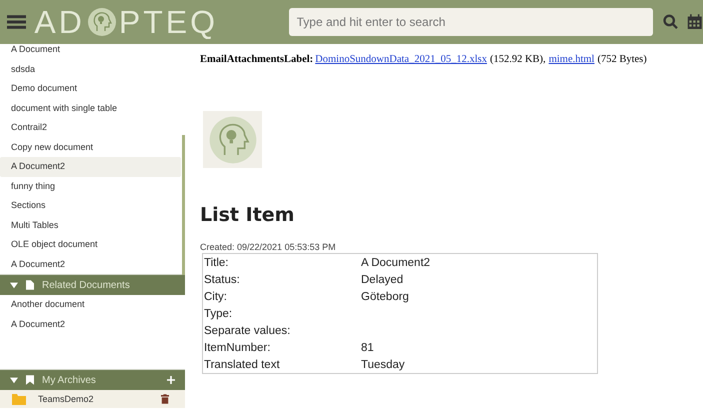 The image size is (703, 410). I want to click on page-heading: List Item, so click(248, 215).